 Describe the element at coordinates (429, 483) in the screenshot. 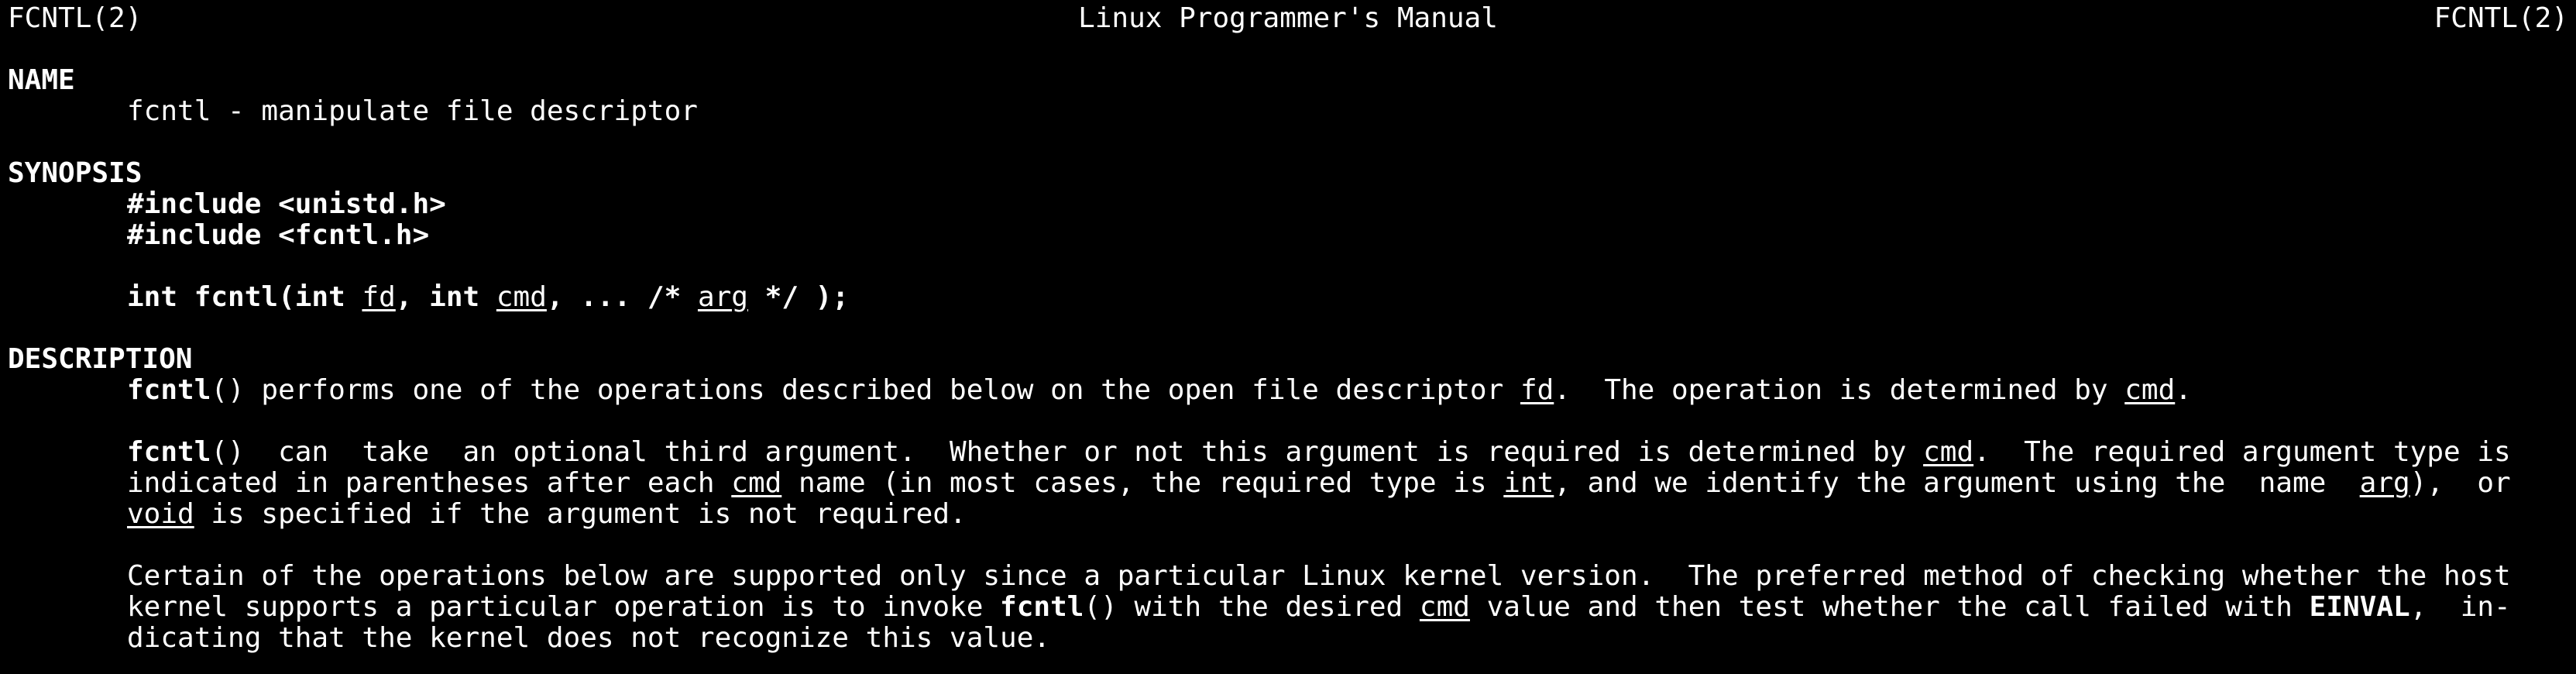

I see `text-run: indicated in parentheses after each` at that location.